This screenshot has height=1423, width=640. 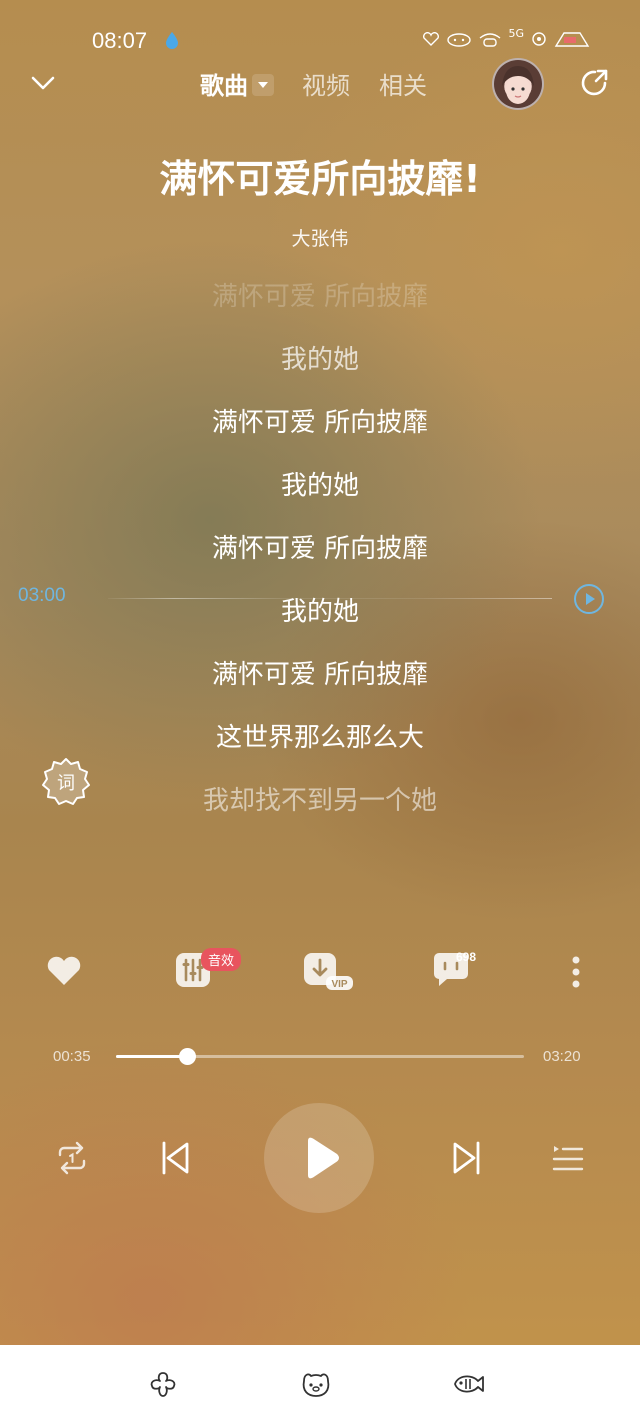 I want to click on share-icon, so click(x=595, y=83).